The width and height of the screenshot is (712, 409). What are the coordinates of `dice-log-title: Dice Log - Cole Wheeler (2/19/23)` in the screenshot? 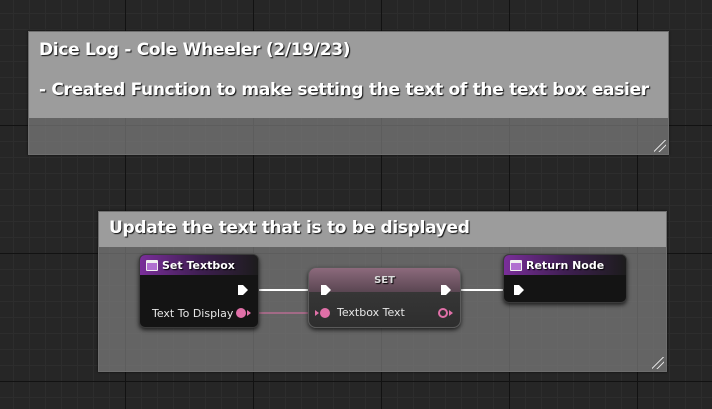 It's located at (195, 50).